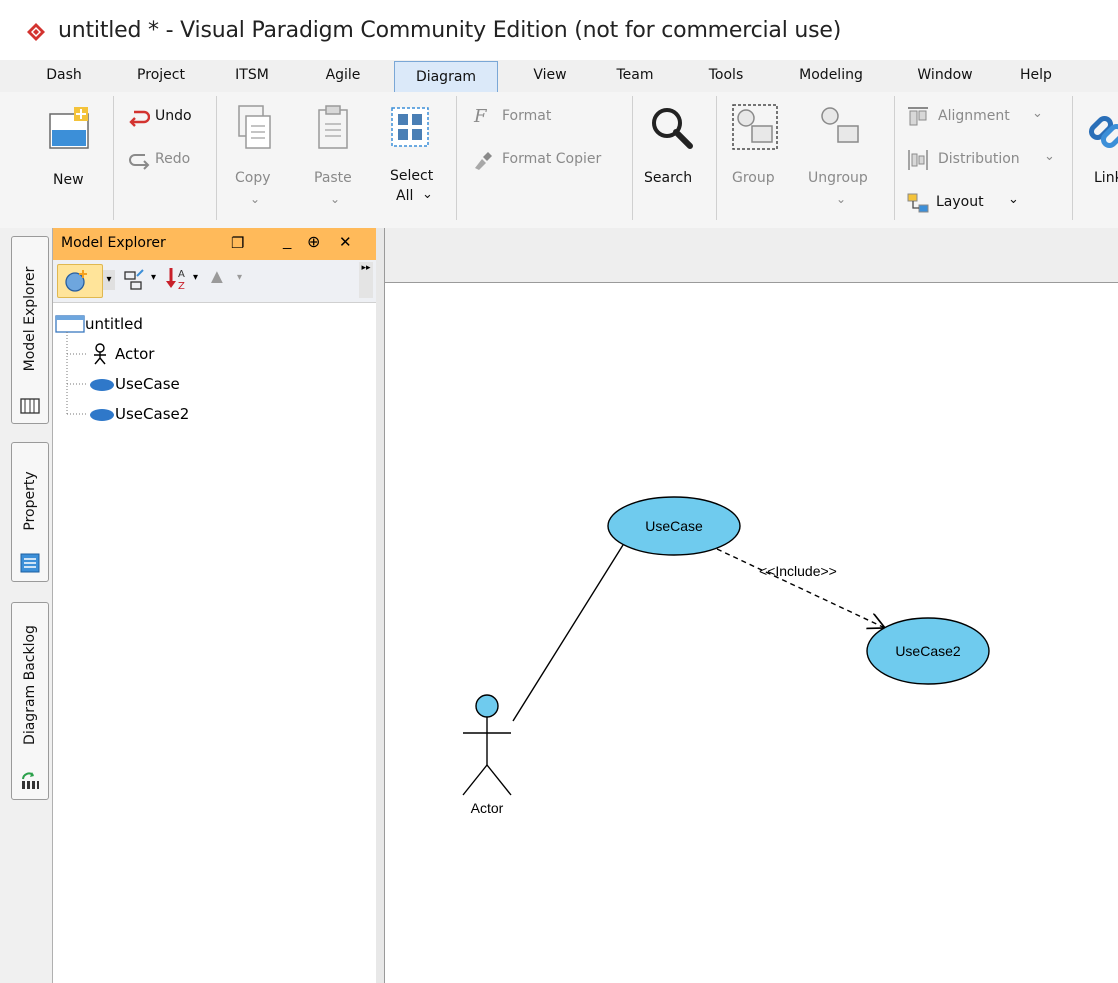  I want to click on side-tab-strip: Model Explorer Property Diagram Backlog, so click(26, 605).